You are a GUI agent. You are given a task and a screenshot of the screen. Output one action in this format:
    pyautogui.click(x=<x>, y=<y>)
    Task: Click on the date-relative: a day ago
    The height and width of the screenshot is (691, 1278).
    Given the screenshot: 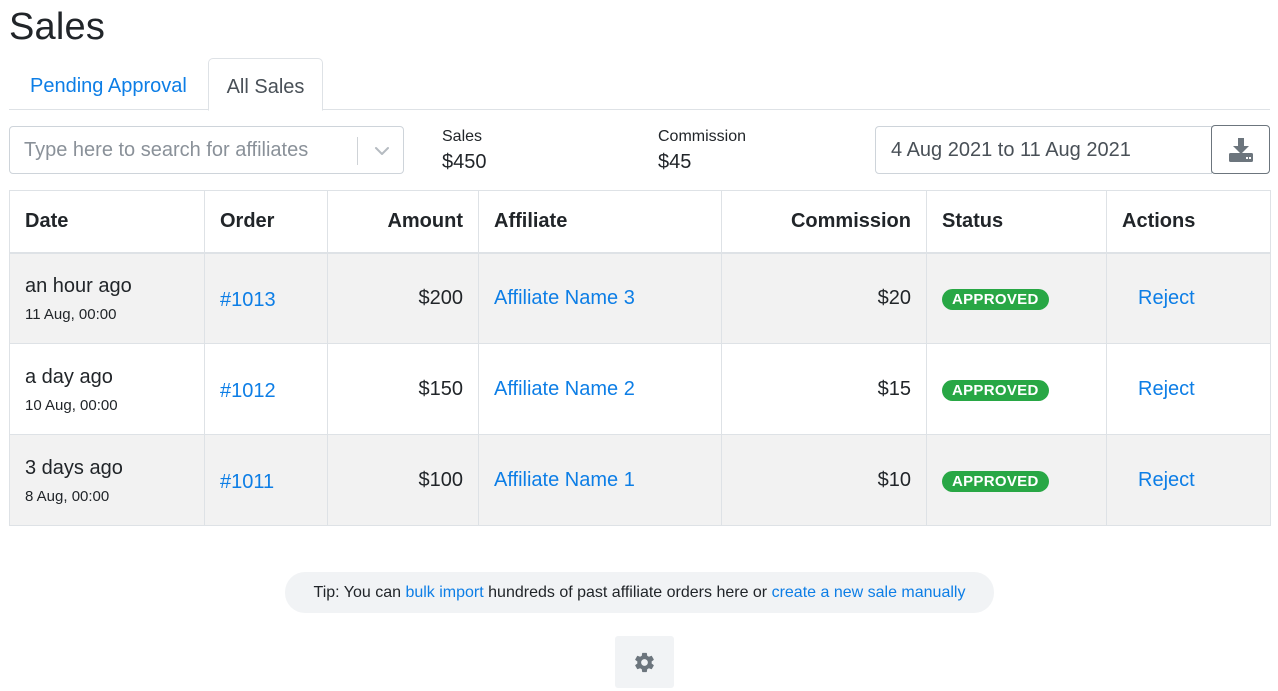 What is the action you would take?
    pyautogui.click(x=69, y=376)
    